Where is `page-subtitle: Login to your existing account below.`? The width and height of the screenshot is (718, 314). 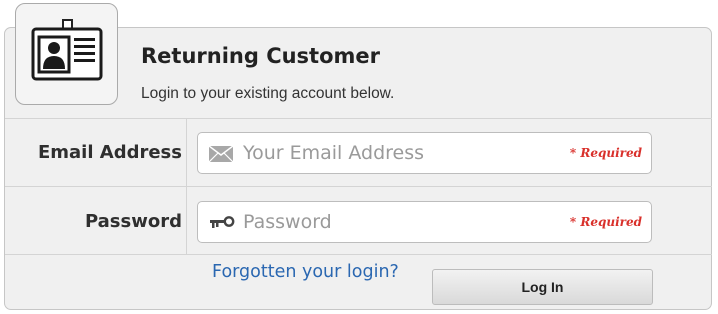
page-subtitle: Login to your existing account below. is located at coordinates (268, 93).